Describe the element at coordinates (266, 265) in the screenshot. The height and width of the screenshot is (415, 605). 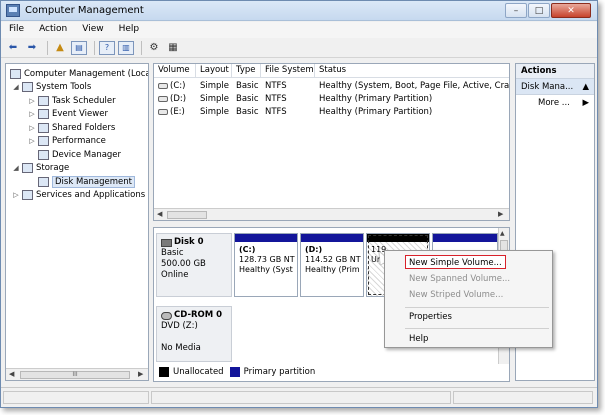
I see `partition-c: (C:) 128.73 GB NT Healthy (Syst` at that location.